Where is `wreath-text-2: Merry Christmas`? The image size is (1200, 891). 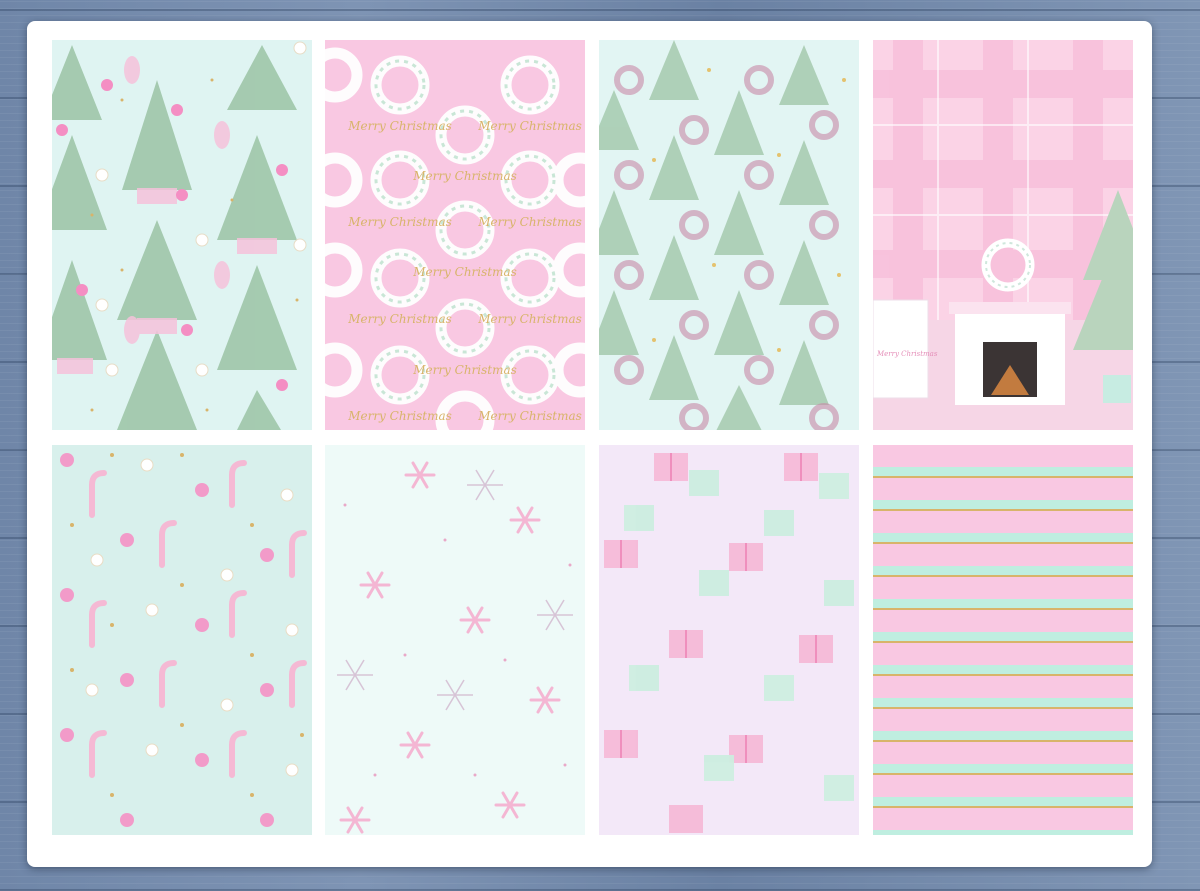
wreath-text-2: Merry Christmas is located at coordinates (529, 126).